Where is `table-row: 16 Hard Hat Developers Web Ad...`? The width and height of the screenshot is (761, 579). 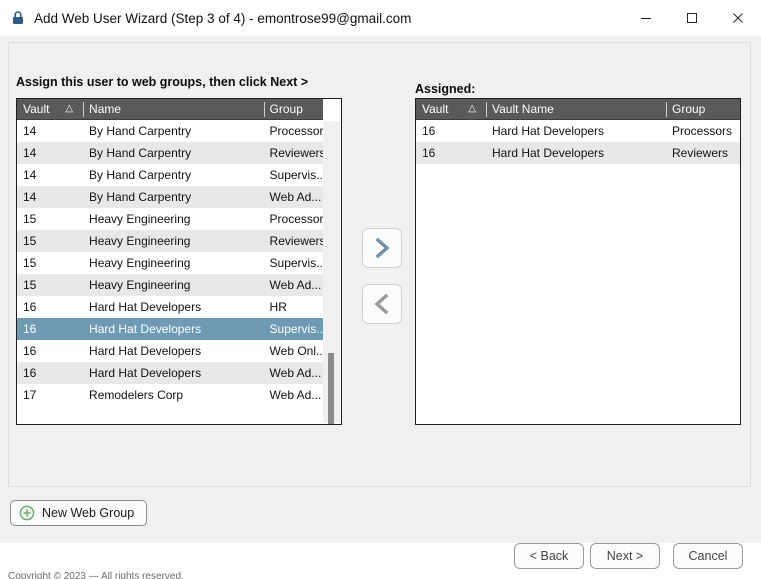 table-row: 16 Hard Hat Developers Web Ad... is located at coordinates (170, 373).